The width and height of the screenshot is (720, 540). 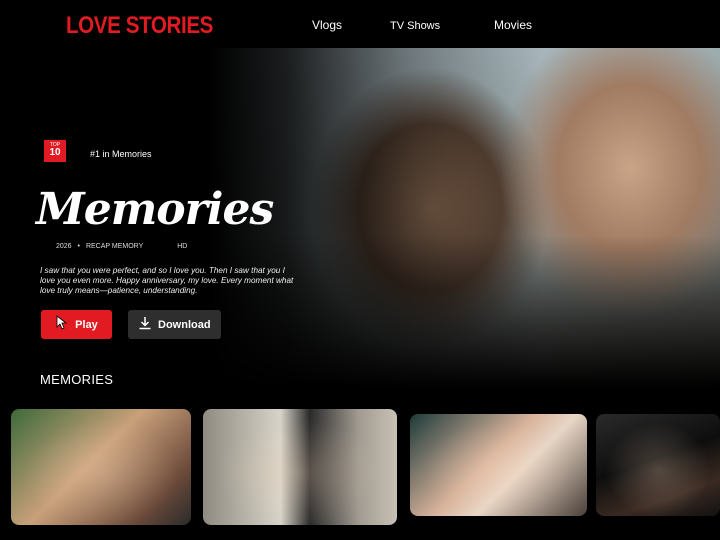 I want to click on rank-text: #1 in Memories, so click(x=121, y=154).